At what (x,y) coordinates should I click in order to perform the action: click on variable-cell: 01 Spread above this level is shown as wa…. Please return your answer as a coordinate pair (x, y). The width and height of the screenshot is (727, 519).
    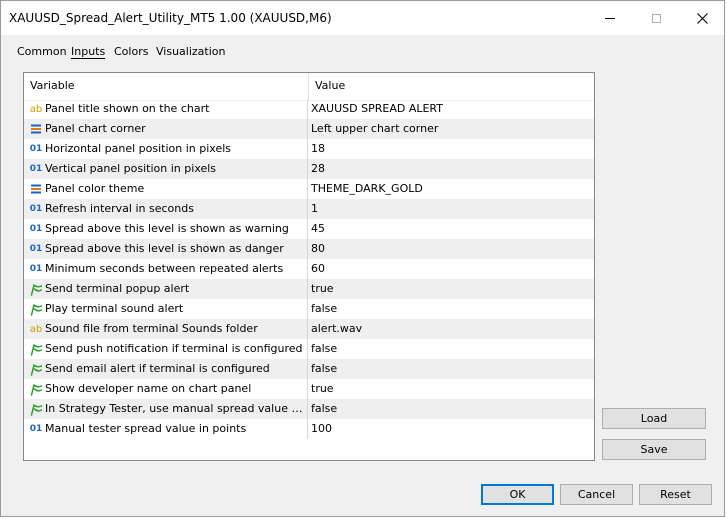
    Looking at the image, I should click on (166, 229).